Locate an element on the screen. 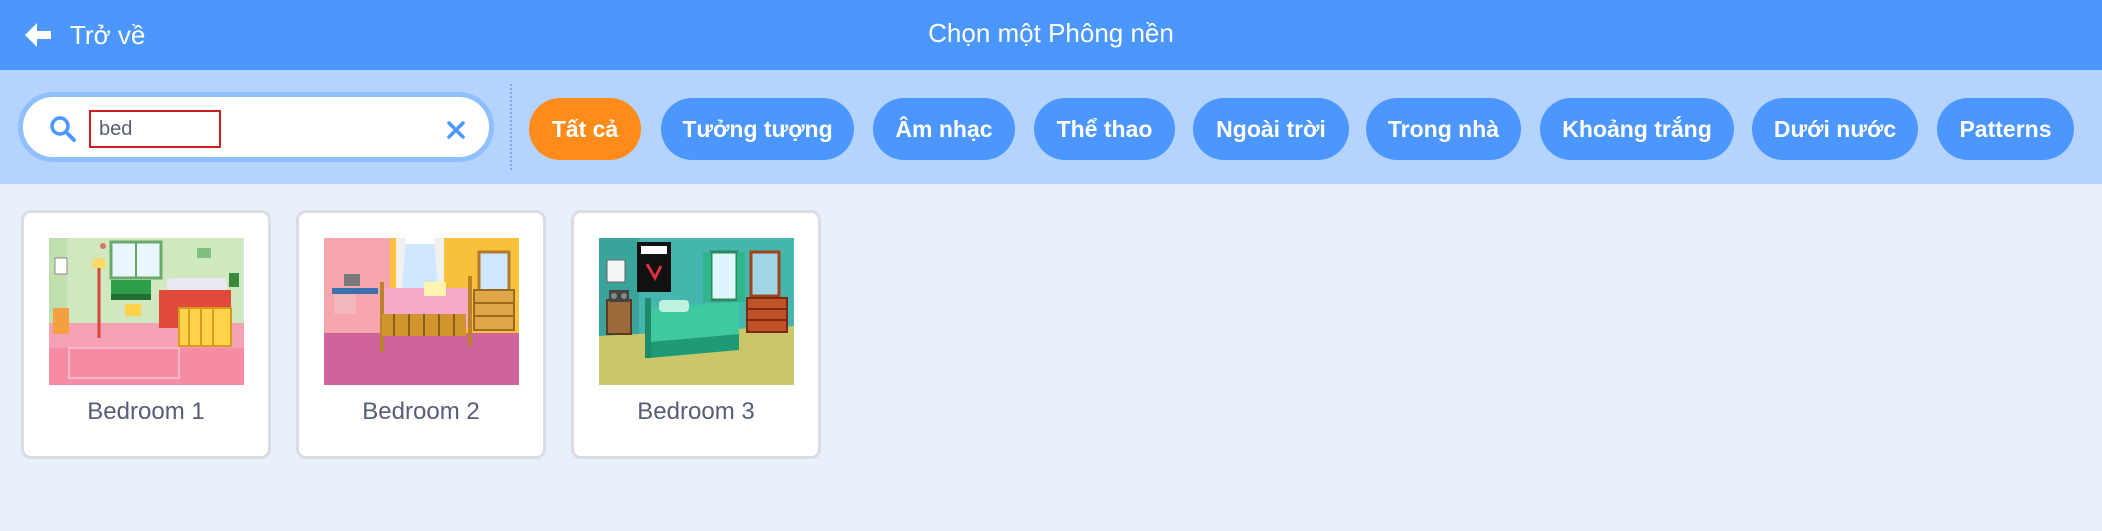 The width and height of the screenshot is (2102, 531). backdrop-name: Bedroom 2 is located at coordinates (421, 411).